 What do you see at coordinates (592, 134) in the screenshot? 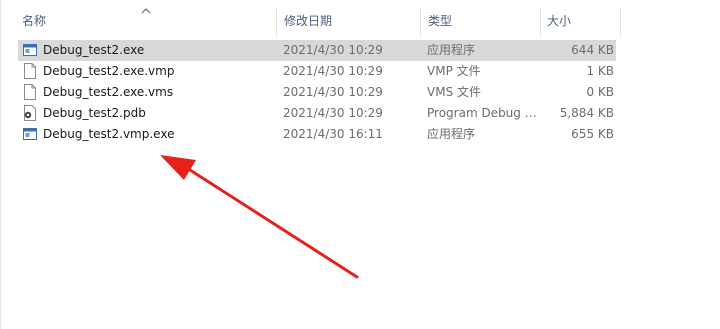
I see `file-size: 655 KB` at bounding box center [592, 134].